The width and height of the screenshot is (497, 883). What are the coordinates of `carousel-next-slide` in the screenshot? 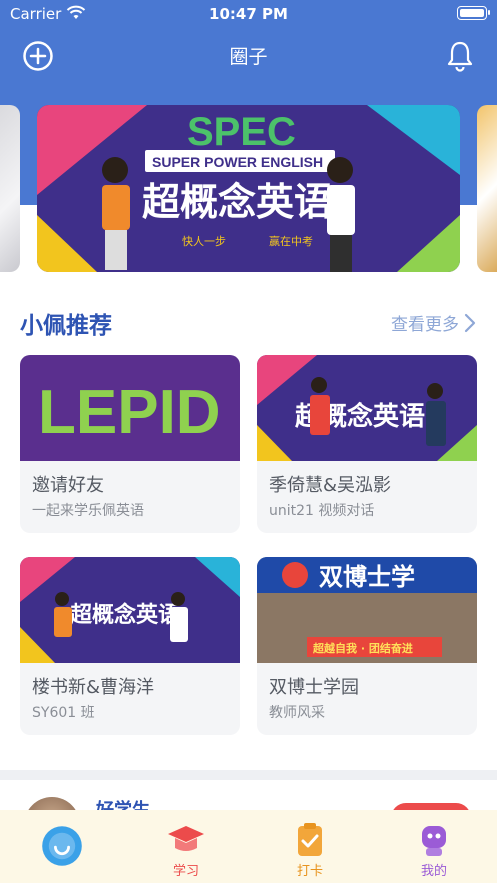 It's located at (487, 188).